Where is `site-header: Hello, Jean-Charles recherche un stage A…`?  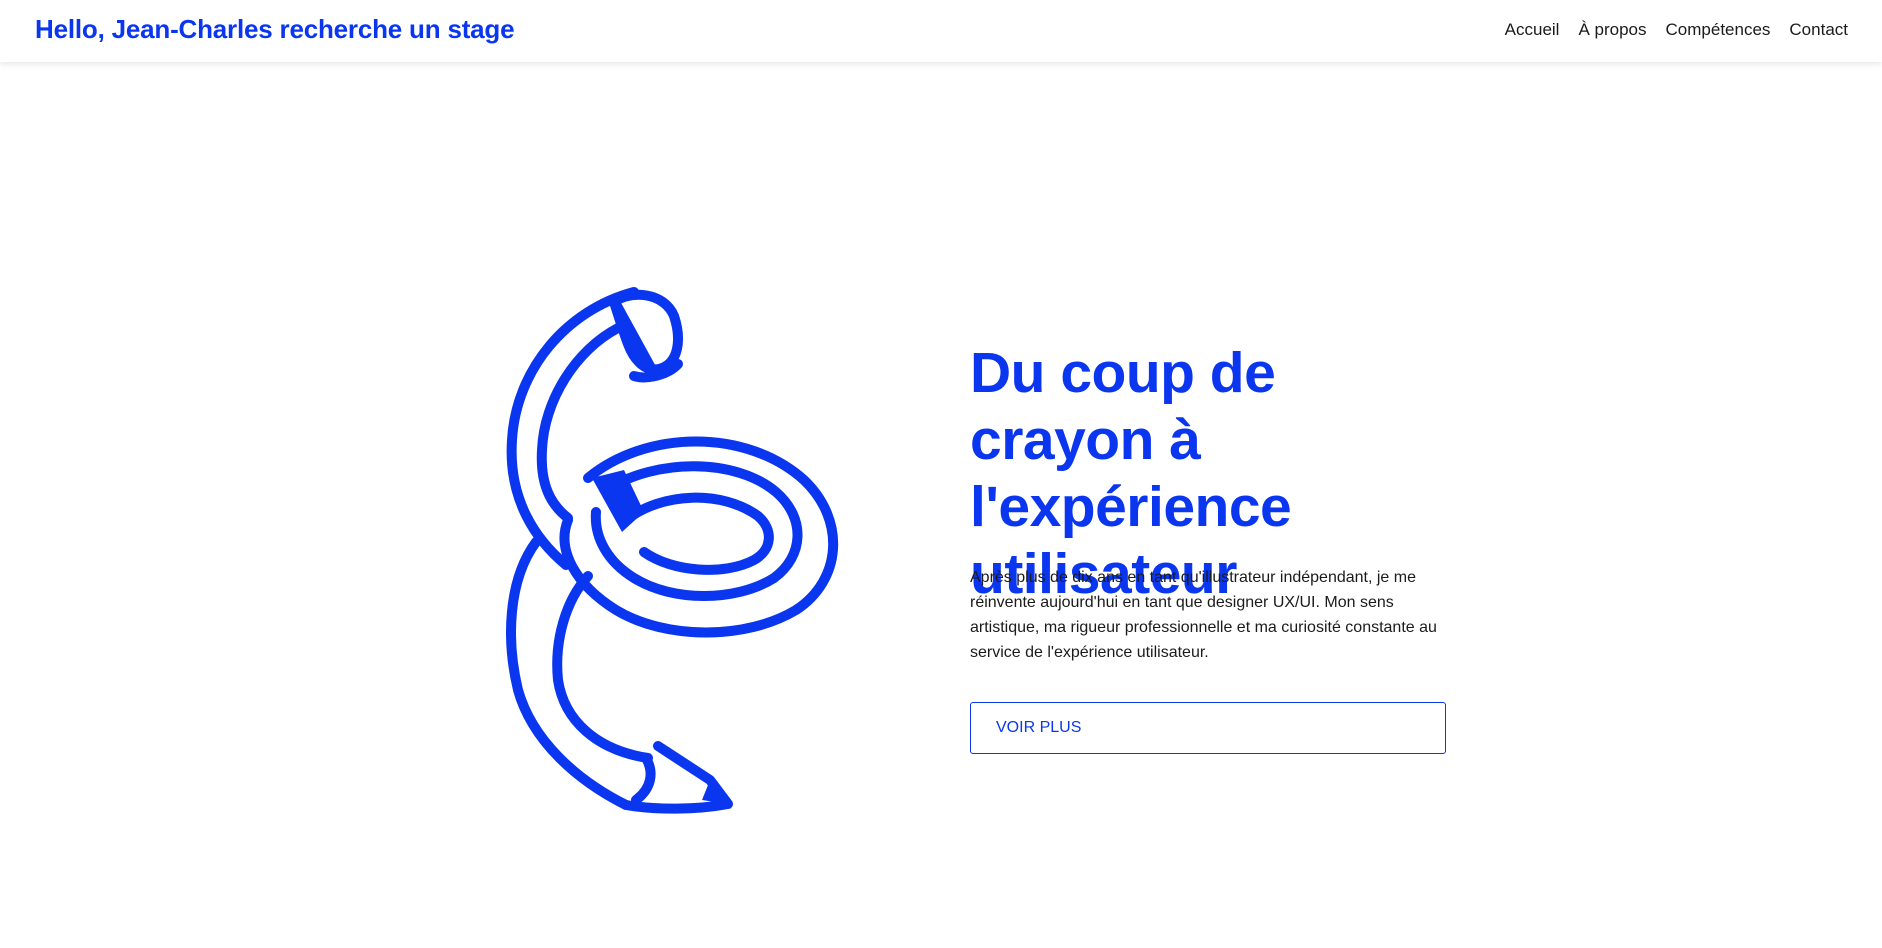
site-header: Hello, Jean-Charles recherche un stage A… is located at coordinates (941, 31).